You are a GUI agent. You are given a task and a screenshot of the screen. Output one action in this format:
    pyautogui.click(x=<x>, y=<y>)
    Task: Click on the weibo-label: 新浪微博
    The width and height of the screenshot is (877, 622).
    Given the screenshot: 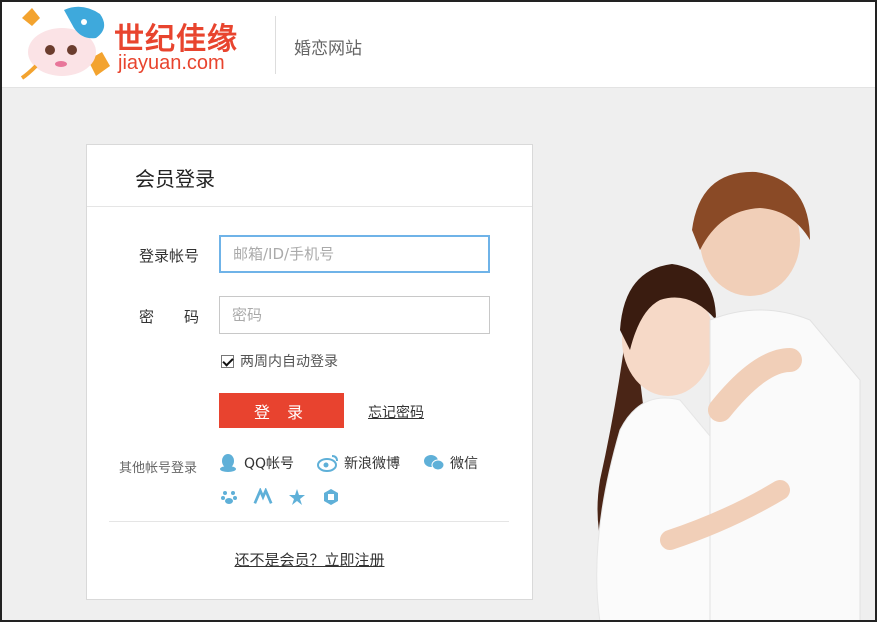 What is the action you would take?
    pyautogui.click(x=372, y=464)
    